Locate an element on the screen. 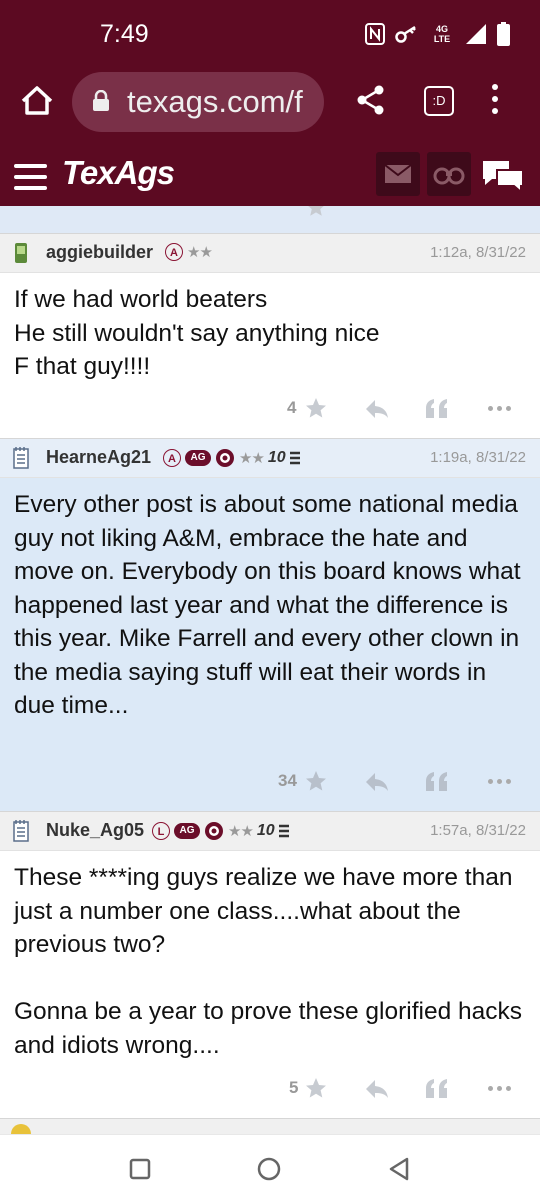 The height and width of the screenshot is (1201, 540). post-actions: 5 is located at coordinates (270, 1090).